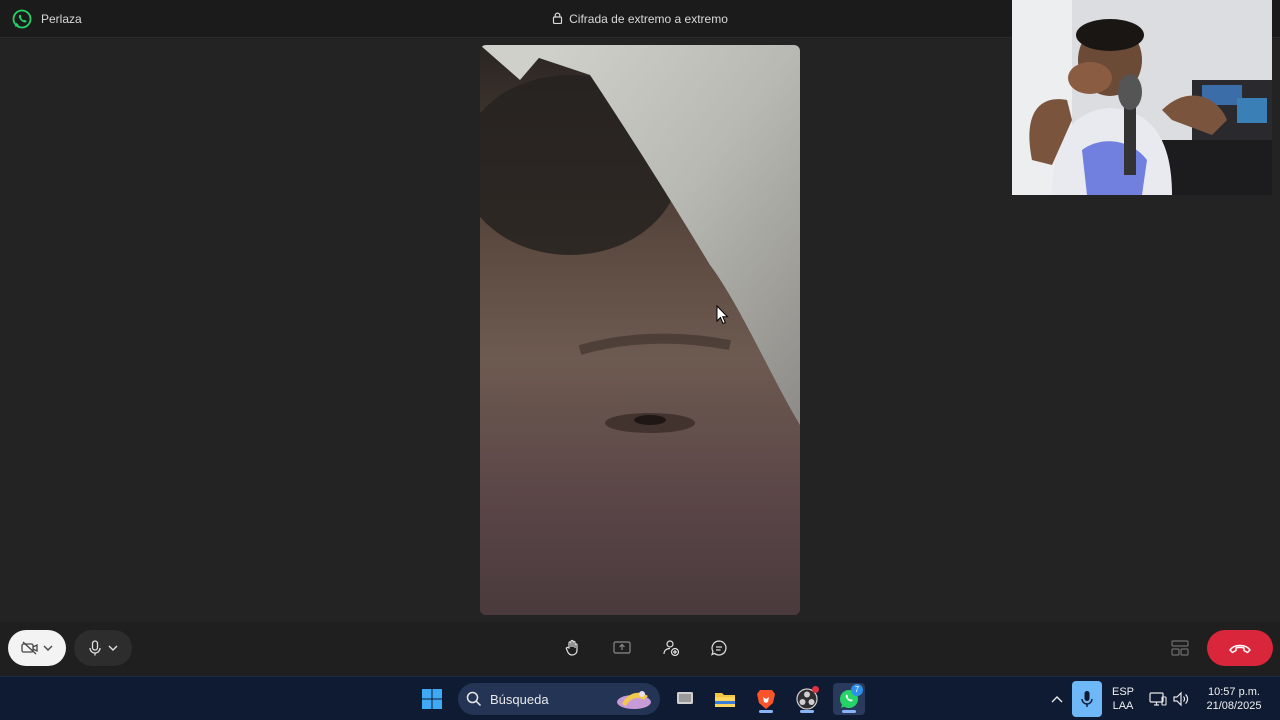  I want to click on windows-logo-icon, so click(432, 699).